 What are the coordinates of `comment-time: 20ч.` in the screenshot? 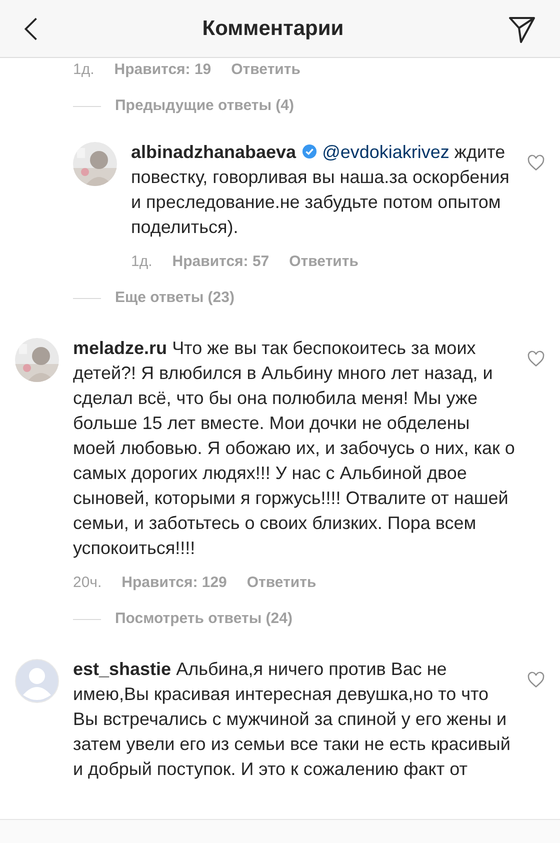 It's located at (87, 583).